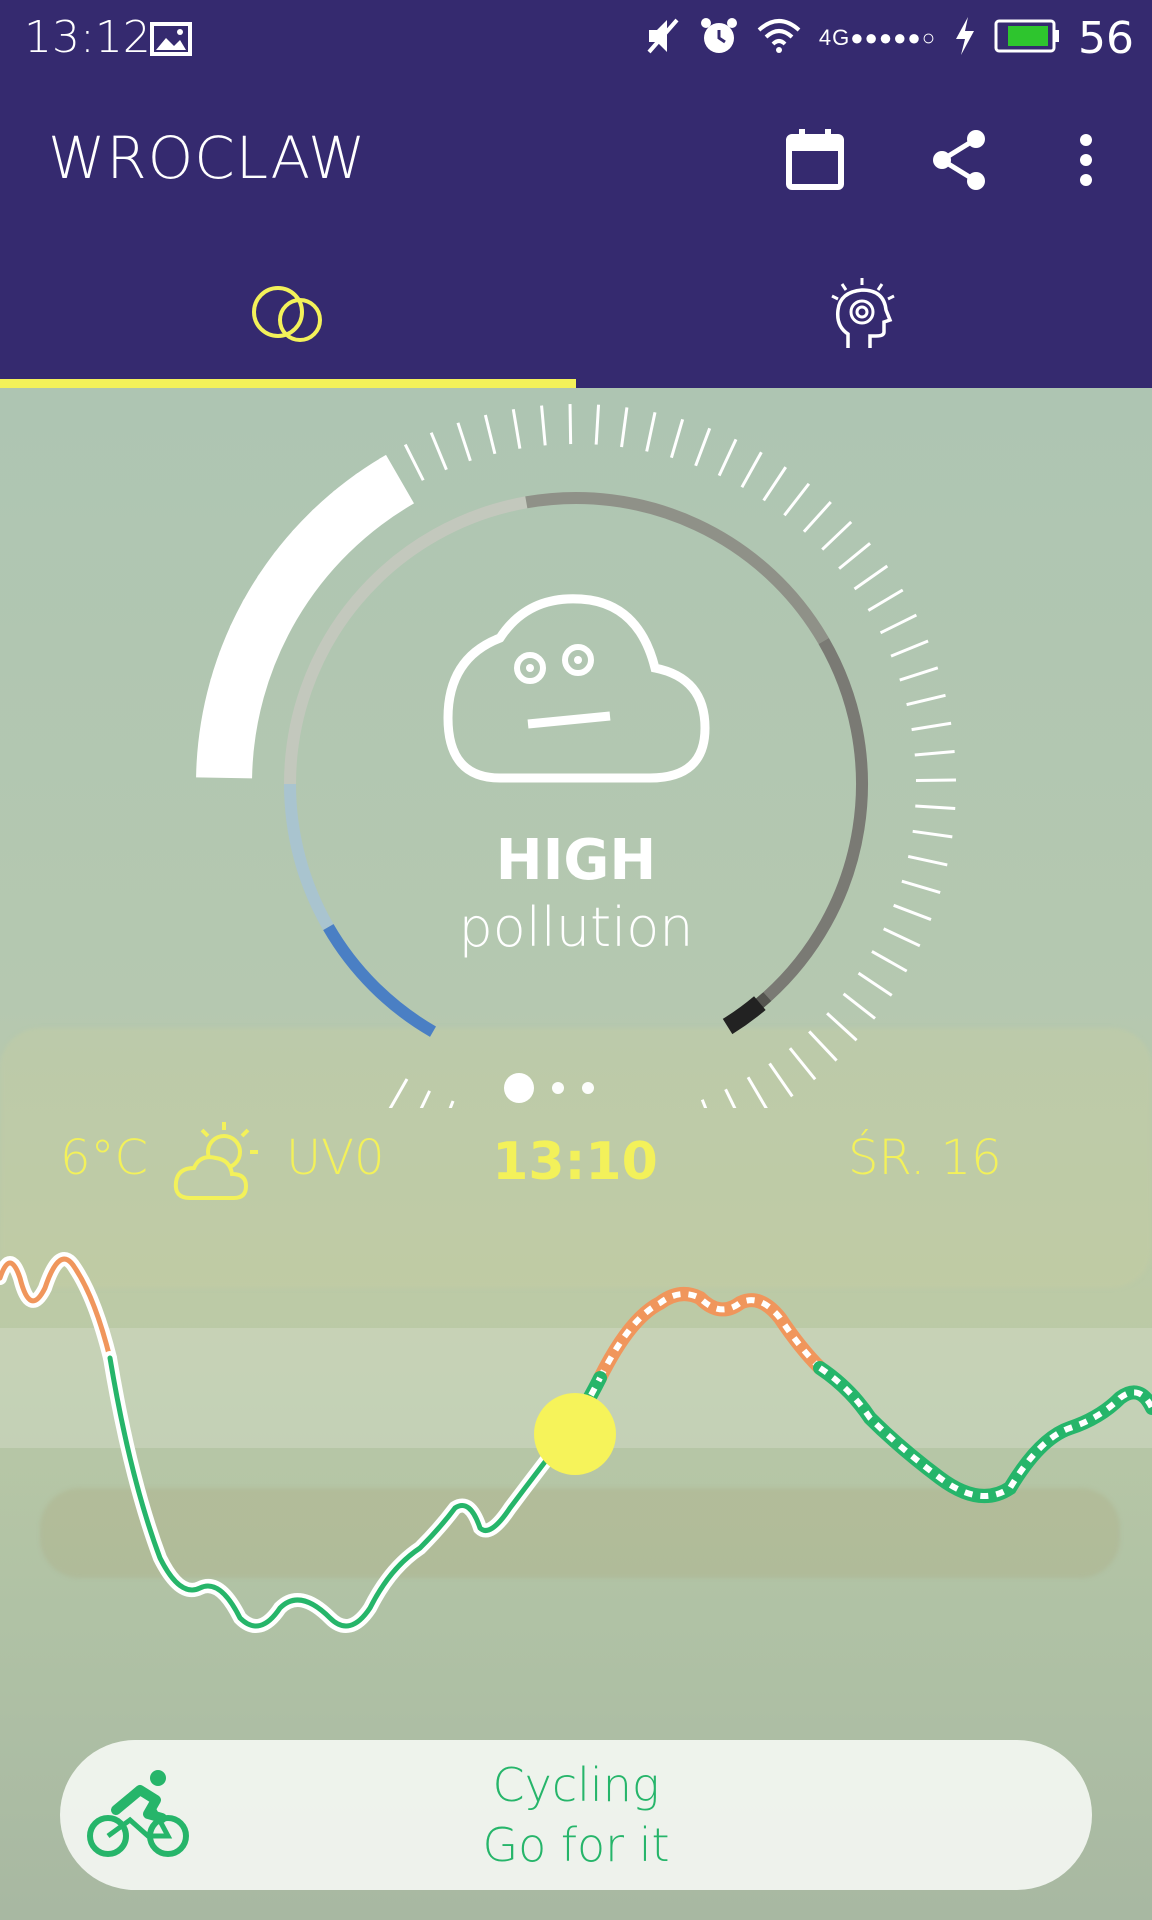  What do you see at coordinates (815, 819) in the screenshot?
I see `gauge-band-darkgray` at bounding box center [815, 819].